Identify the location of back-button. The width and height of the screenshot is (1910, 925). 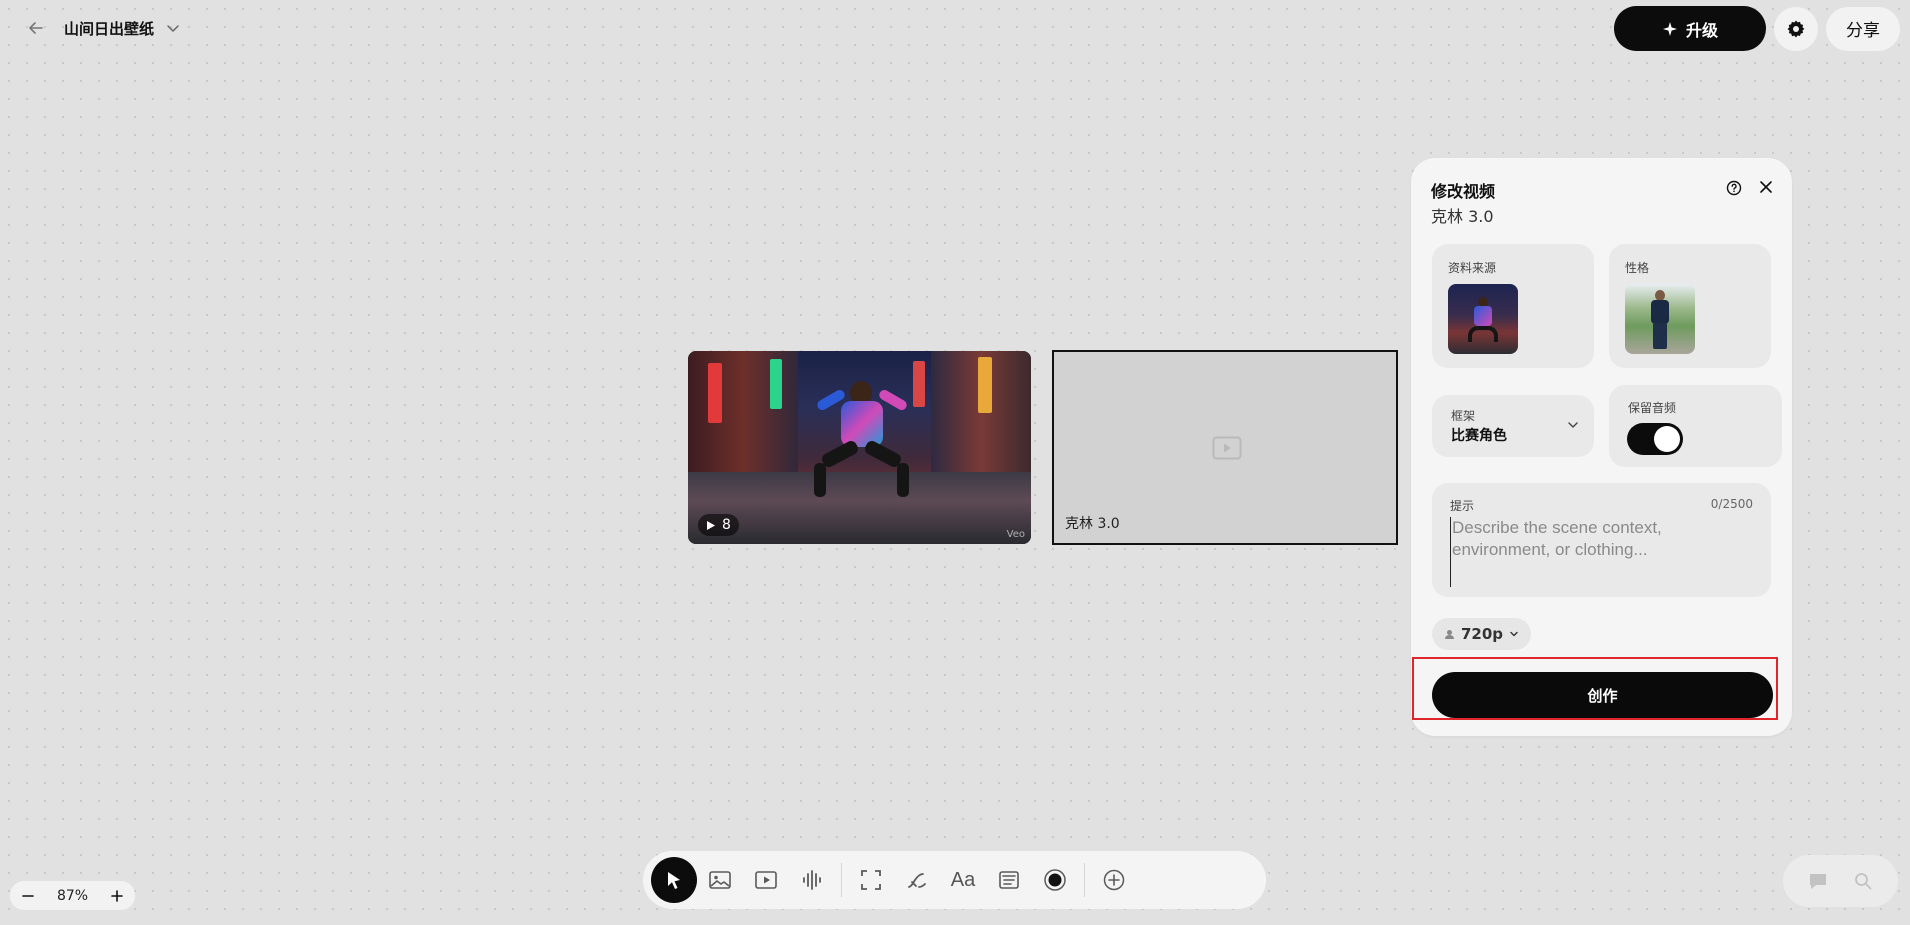
(36, 28).